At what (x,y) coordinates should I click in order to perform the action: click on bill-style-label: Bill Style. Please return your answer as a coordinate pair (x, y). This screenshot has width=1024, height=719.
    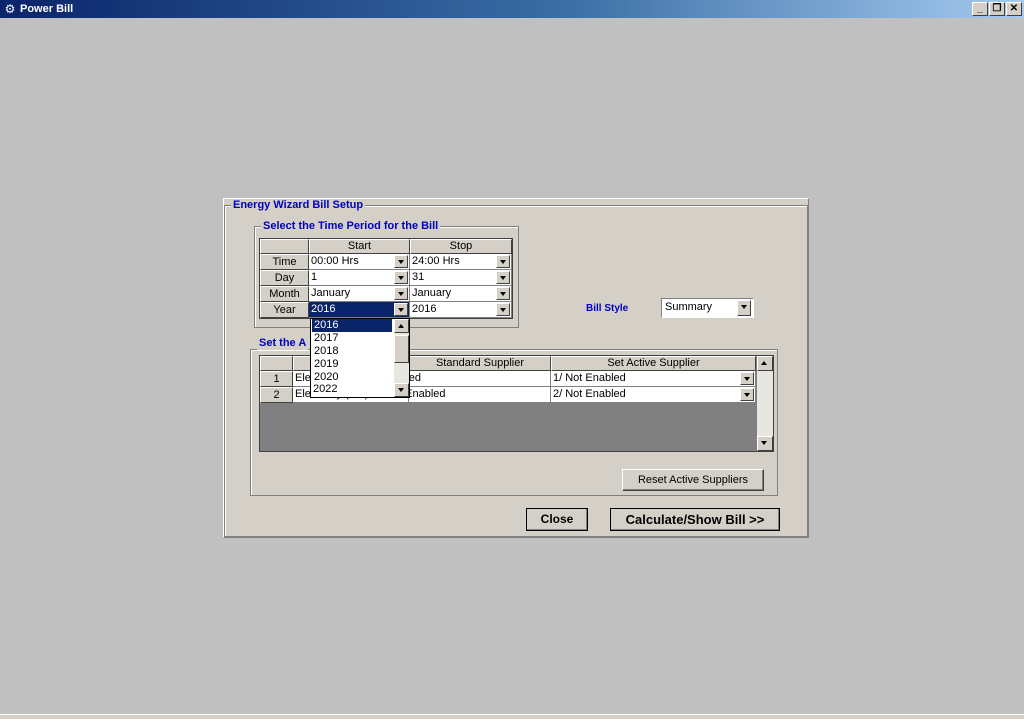
    Looking at the image, I should click on (607, 308).